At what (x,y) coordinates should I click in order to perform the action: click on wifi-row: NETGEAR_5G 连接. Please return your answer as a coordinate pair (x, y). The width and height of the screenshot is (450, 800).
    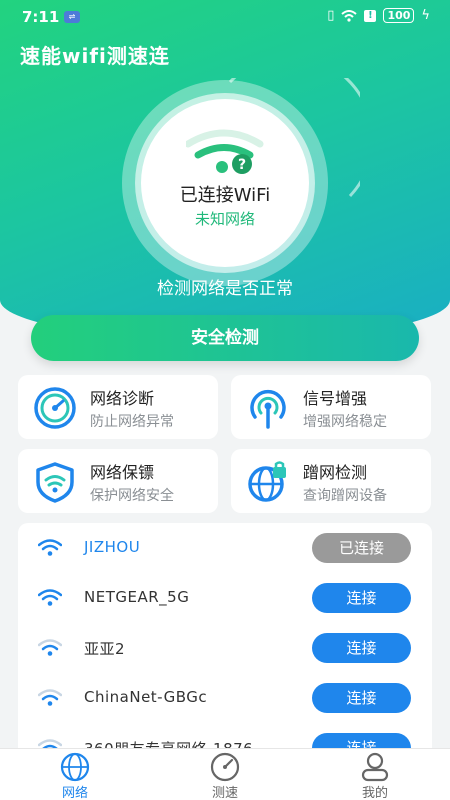
    Looking at the image, I should click on (225, 598).